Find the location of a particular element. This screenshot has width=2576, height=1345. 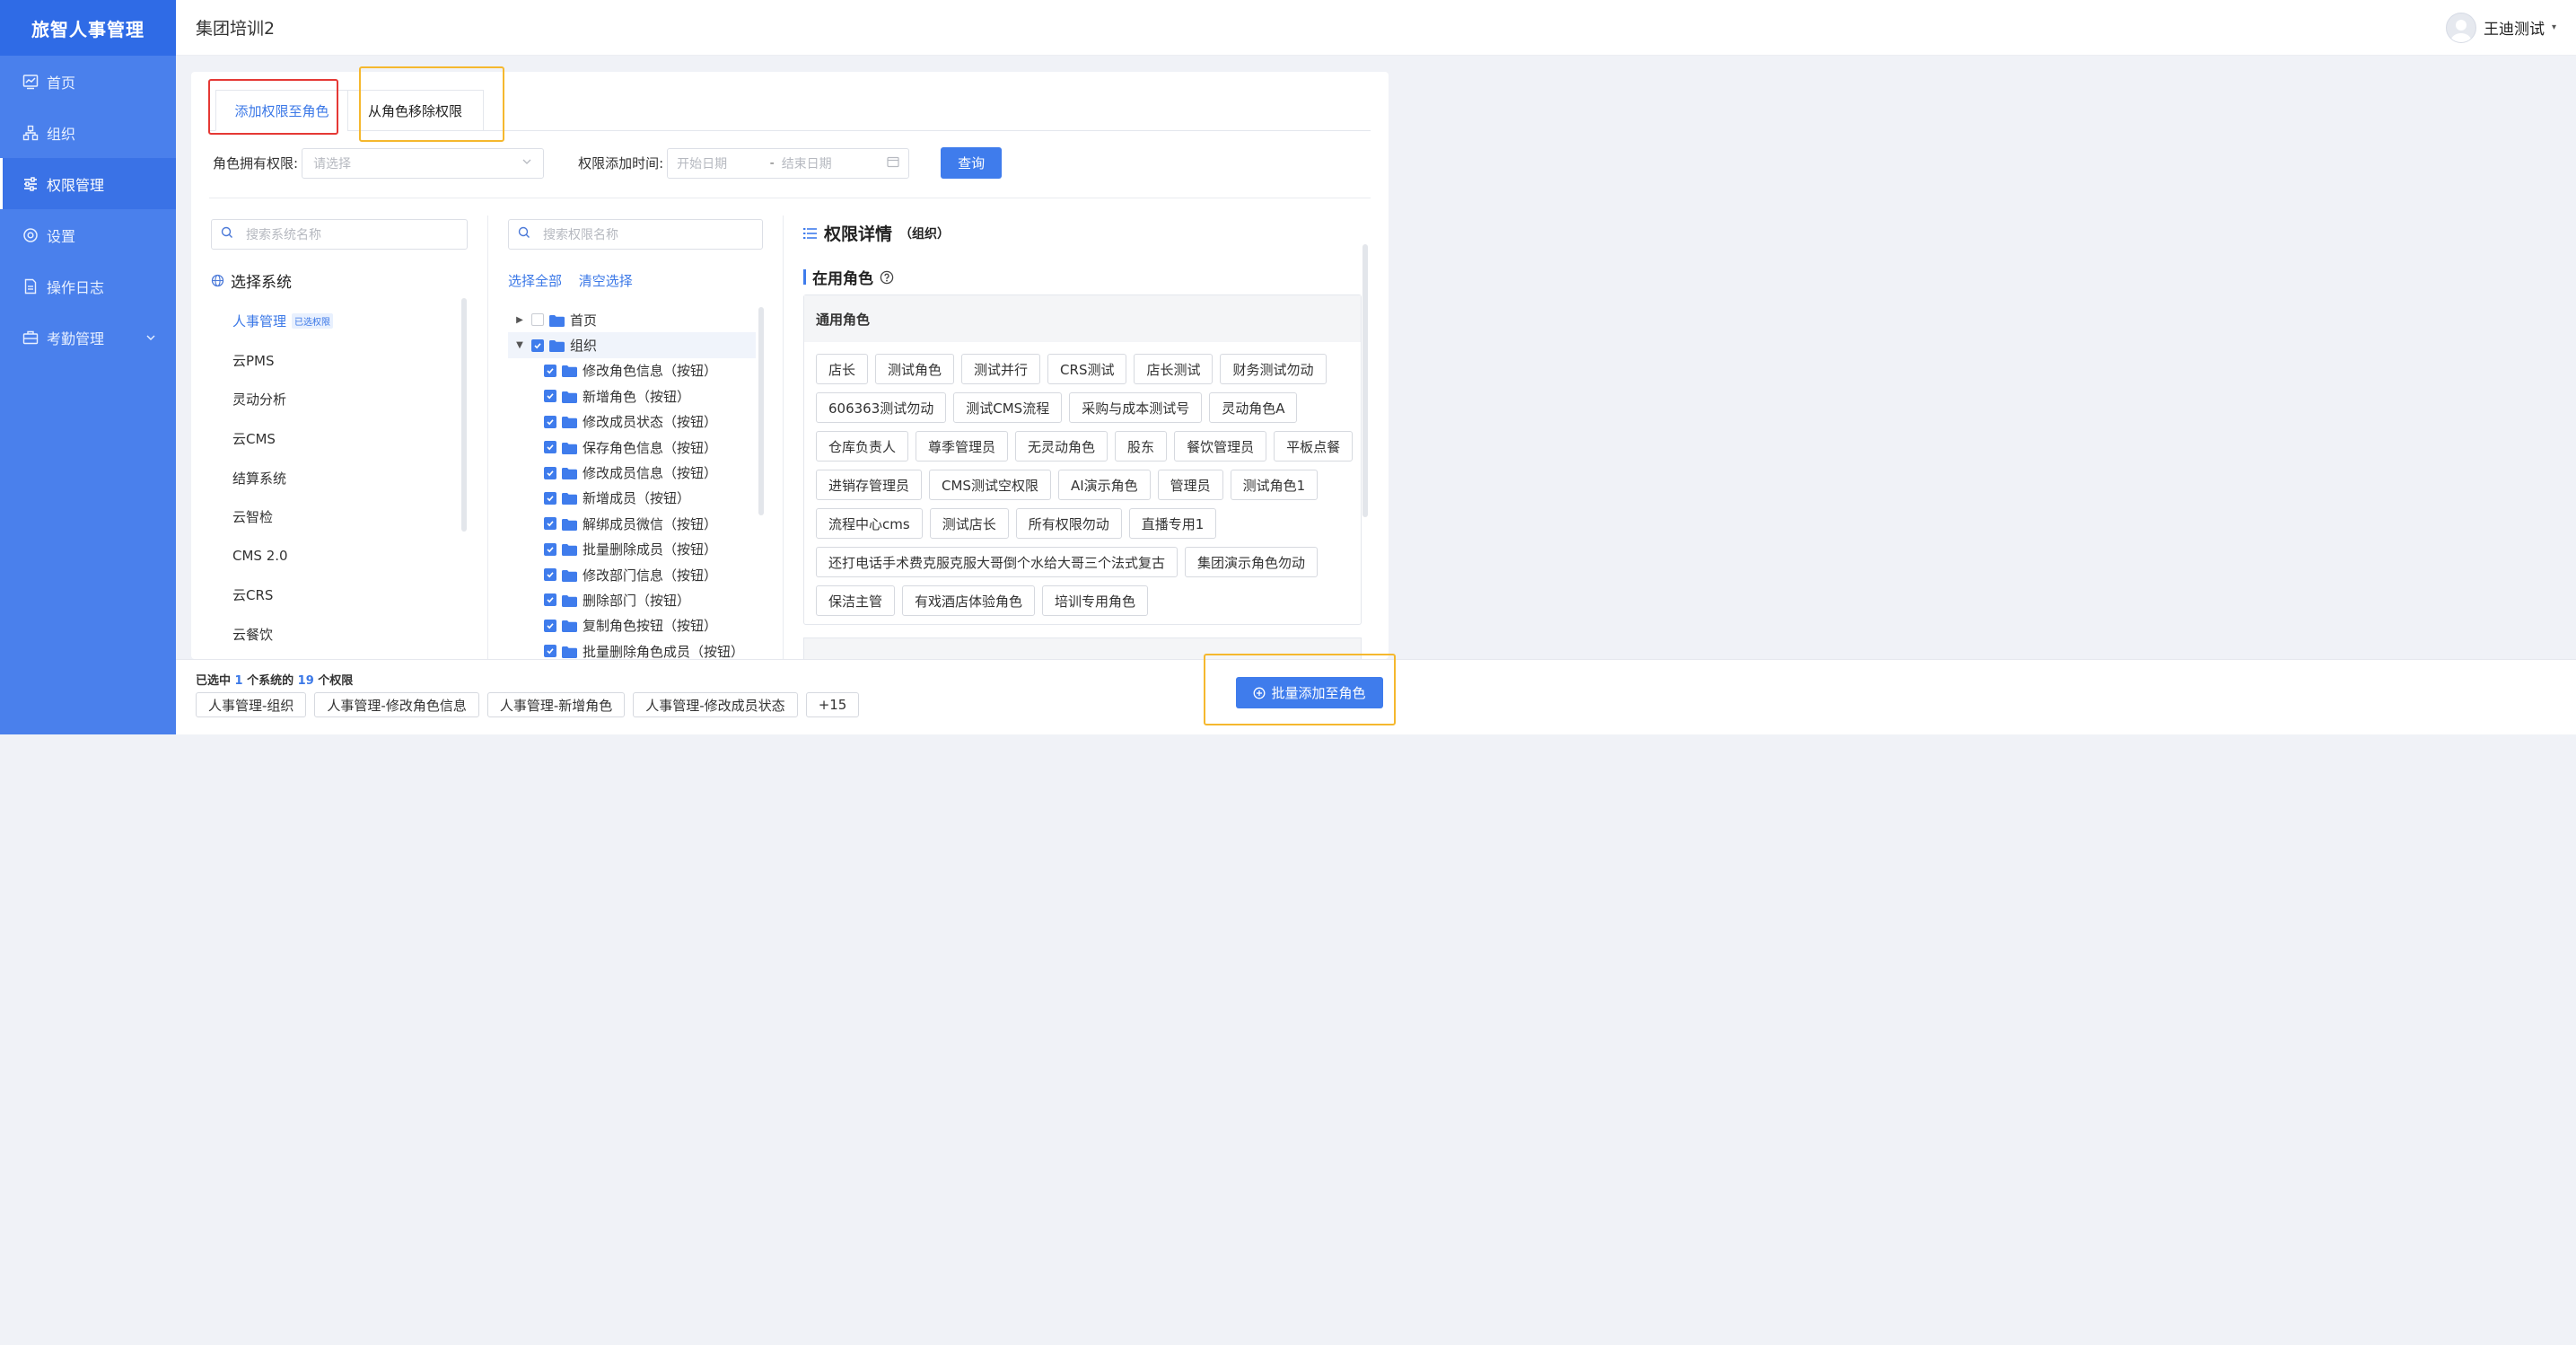

tree-node: 修改角色信息（按钮） is located at coordinates (632, 370).